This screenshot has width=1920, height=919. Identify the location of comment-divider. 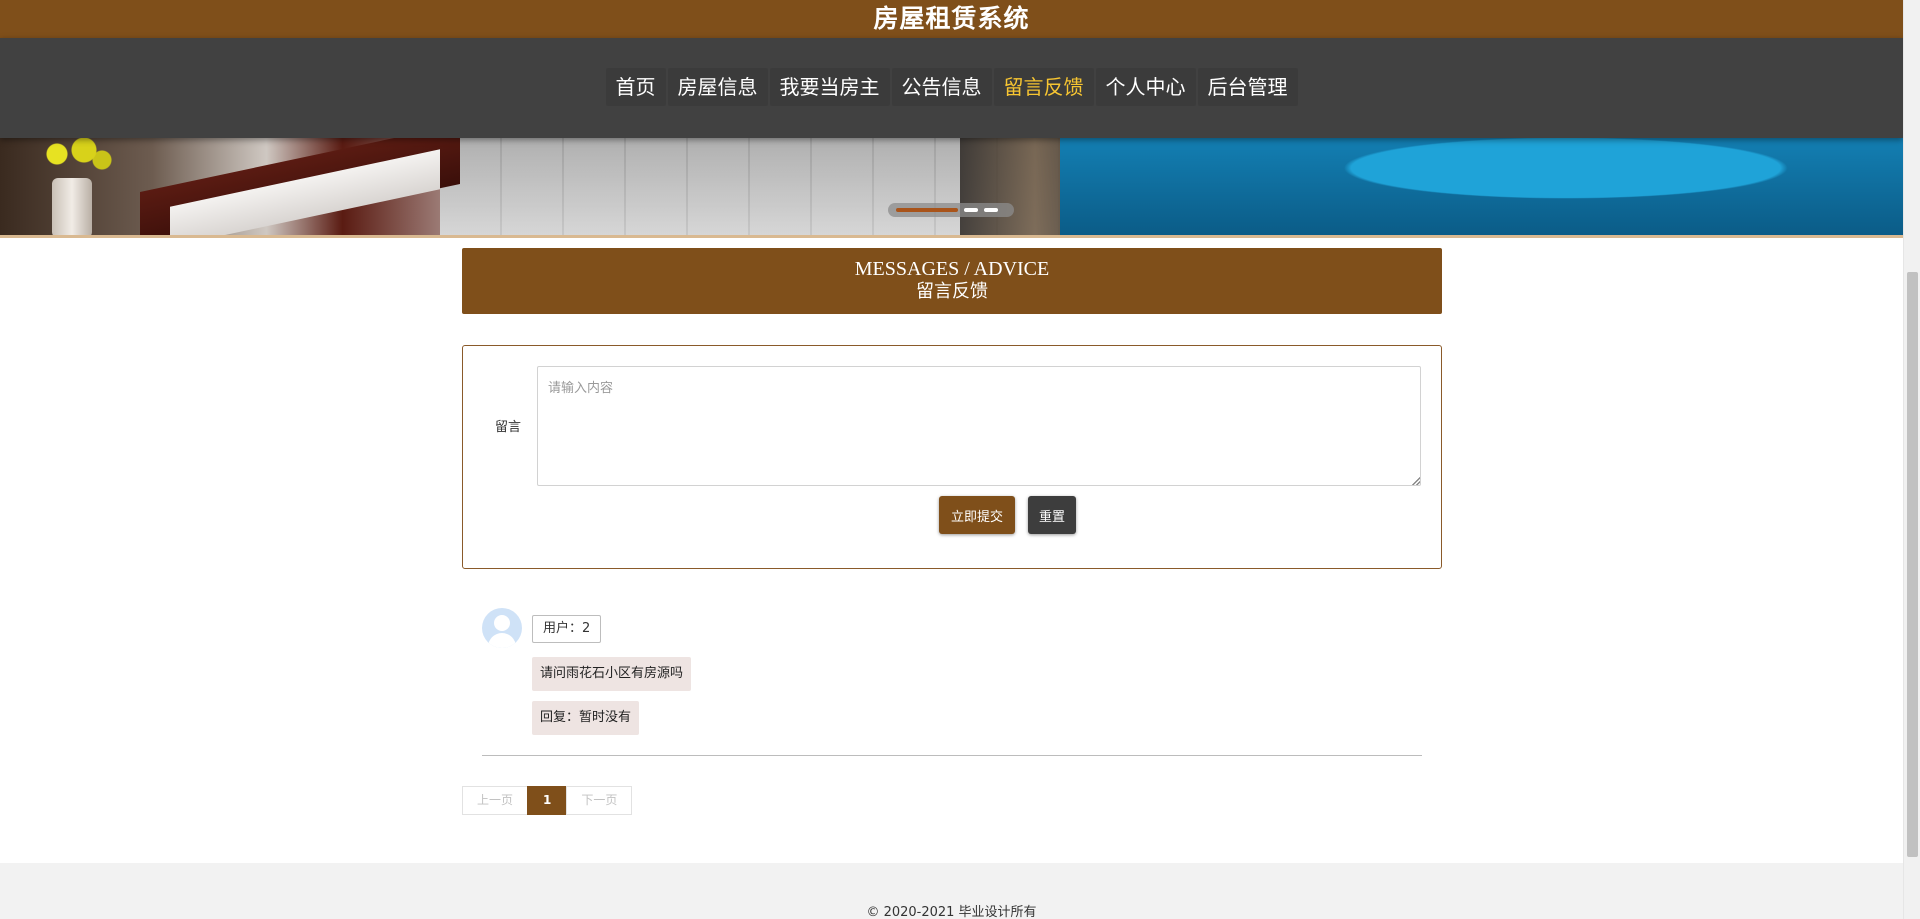
(952, 755).